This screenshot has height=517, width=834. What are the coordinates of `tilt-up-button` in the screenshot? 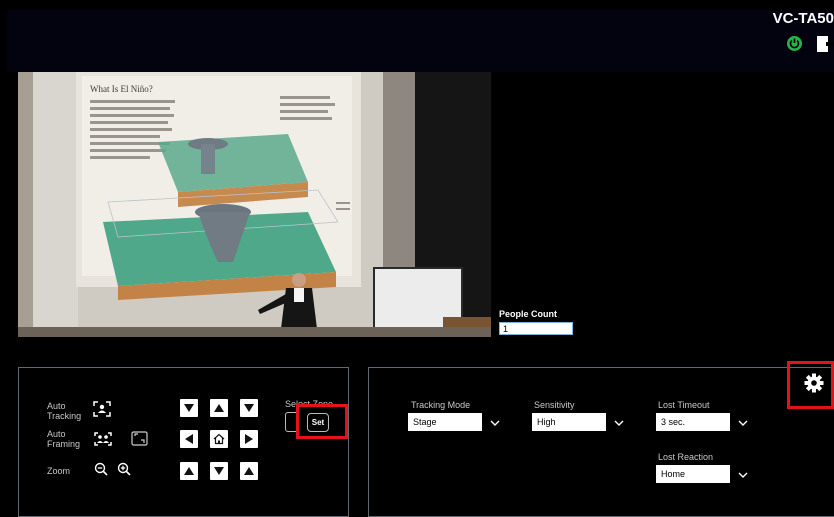 It's located at (219, 408).